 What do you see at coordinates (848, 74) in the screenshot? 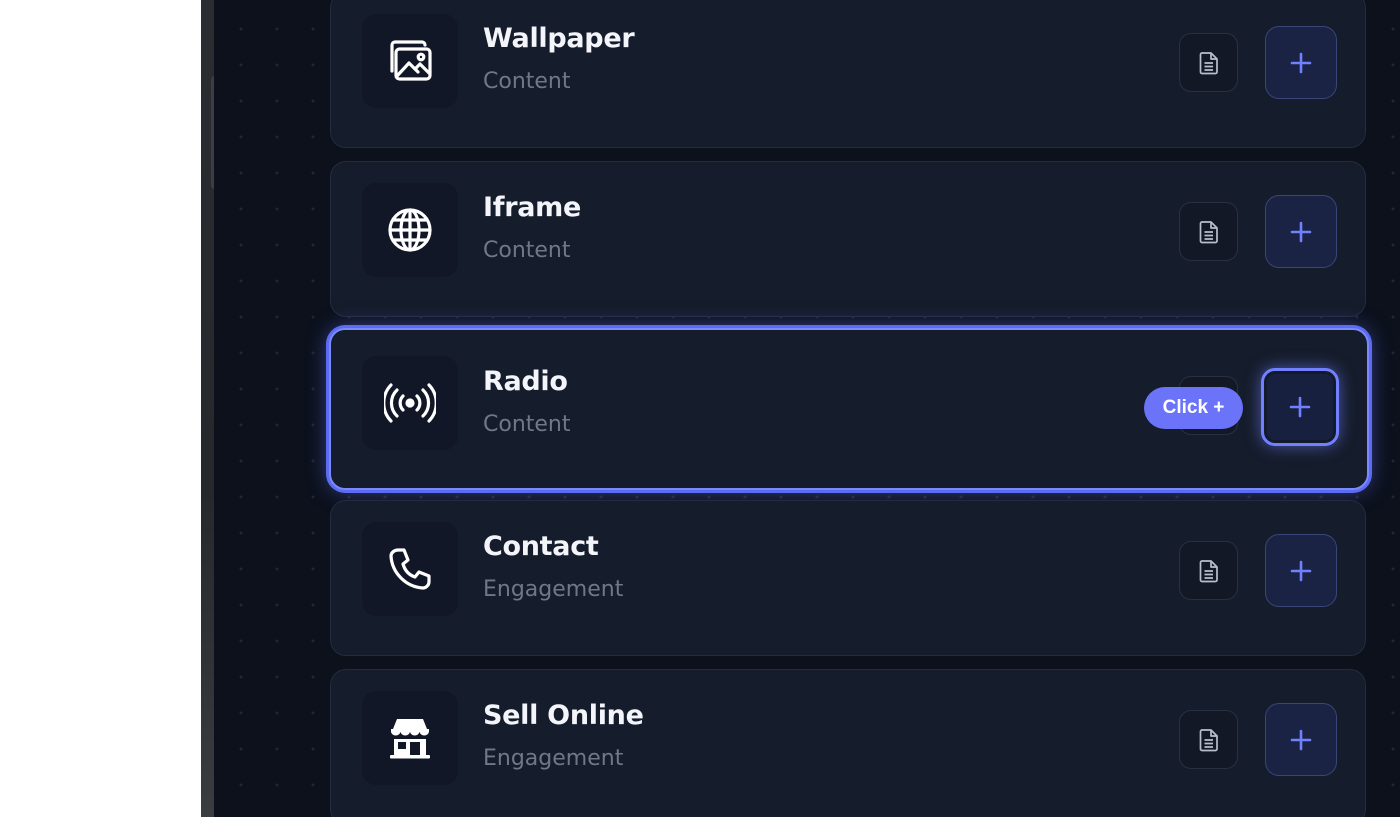
I see `widget-card-wallpaper: Wallpaper Content` at bounding box center [848, 74].